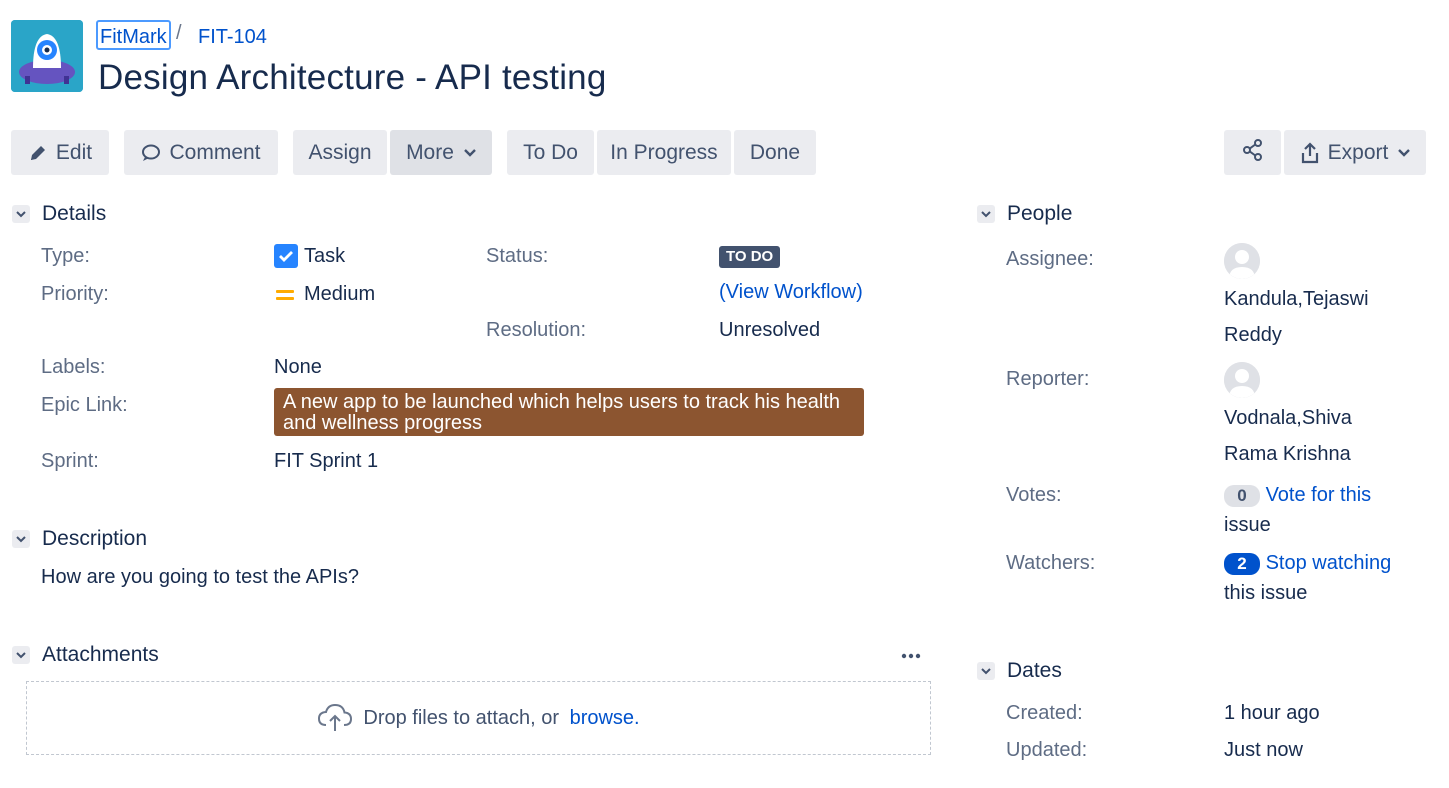 This screenshot has width=1449, height=788. I want to click on attachment-drop-zone: Drop files to attach, or browse., so click(478, 718).